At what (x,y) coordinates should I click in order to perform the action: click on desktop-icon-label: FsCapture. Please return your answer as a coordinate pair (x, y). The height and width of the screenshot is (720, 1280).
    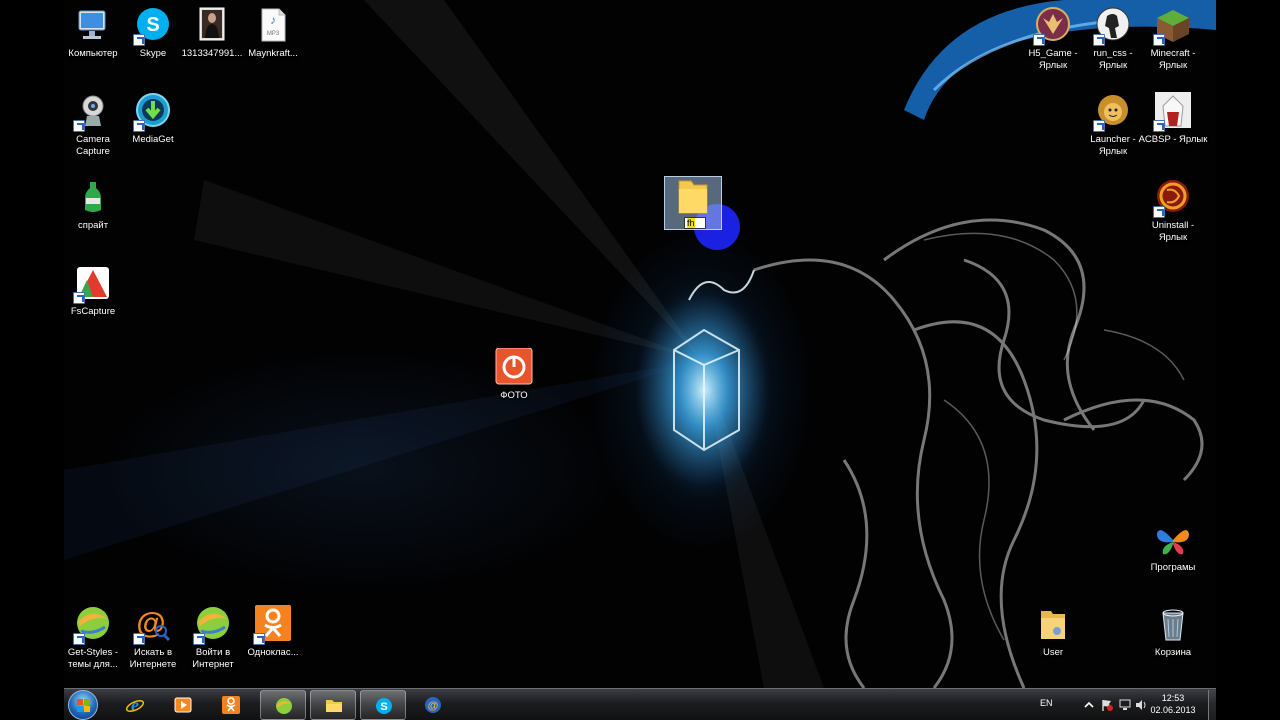
    Looking at the image, I should click on (93, 311).